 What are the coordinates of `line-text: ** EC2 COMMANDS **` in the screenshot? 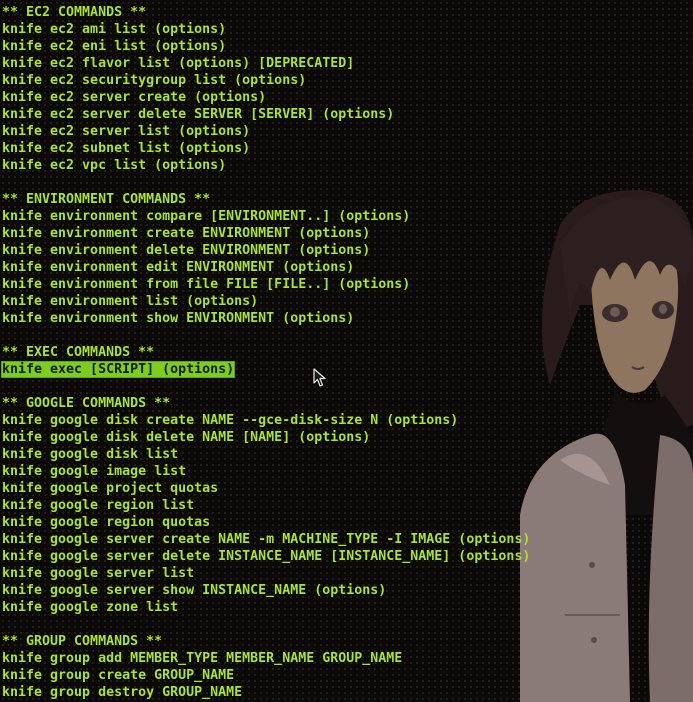 It's located at (74, 12).